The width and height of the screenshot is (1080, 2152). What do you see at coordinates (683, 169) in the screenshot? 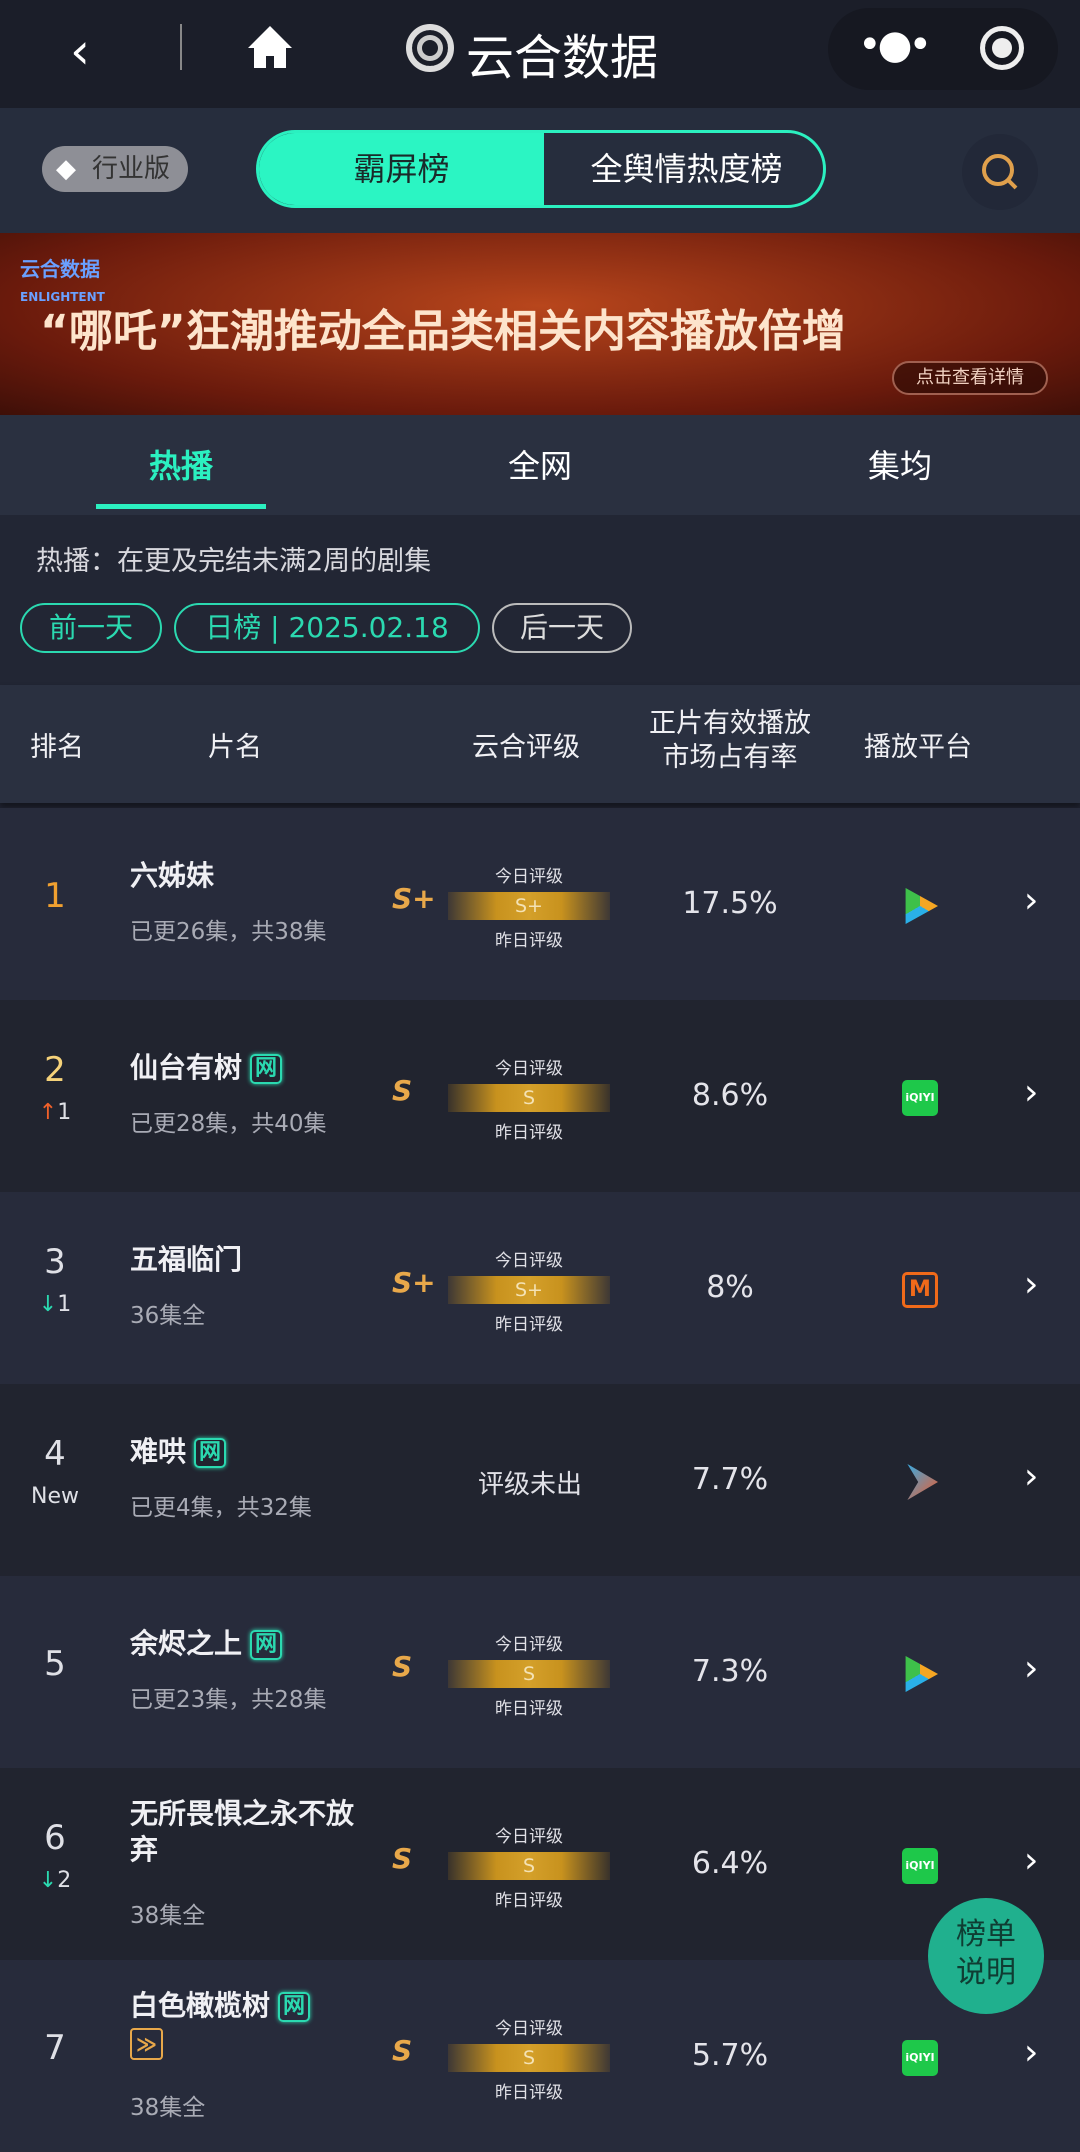
I see `tab-quanyuqing: 全舆情热度榜` at bounding box center [683, 169].